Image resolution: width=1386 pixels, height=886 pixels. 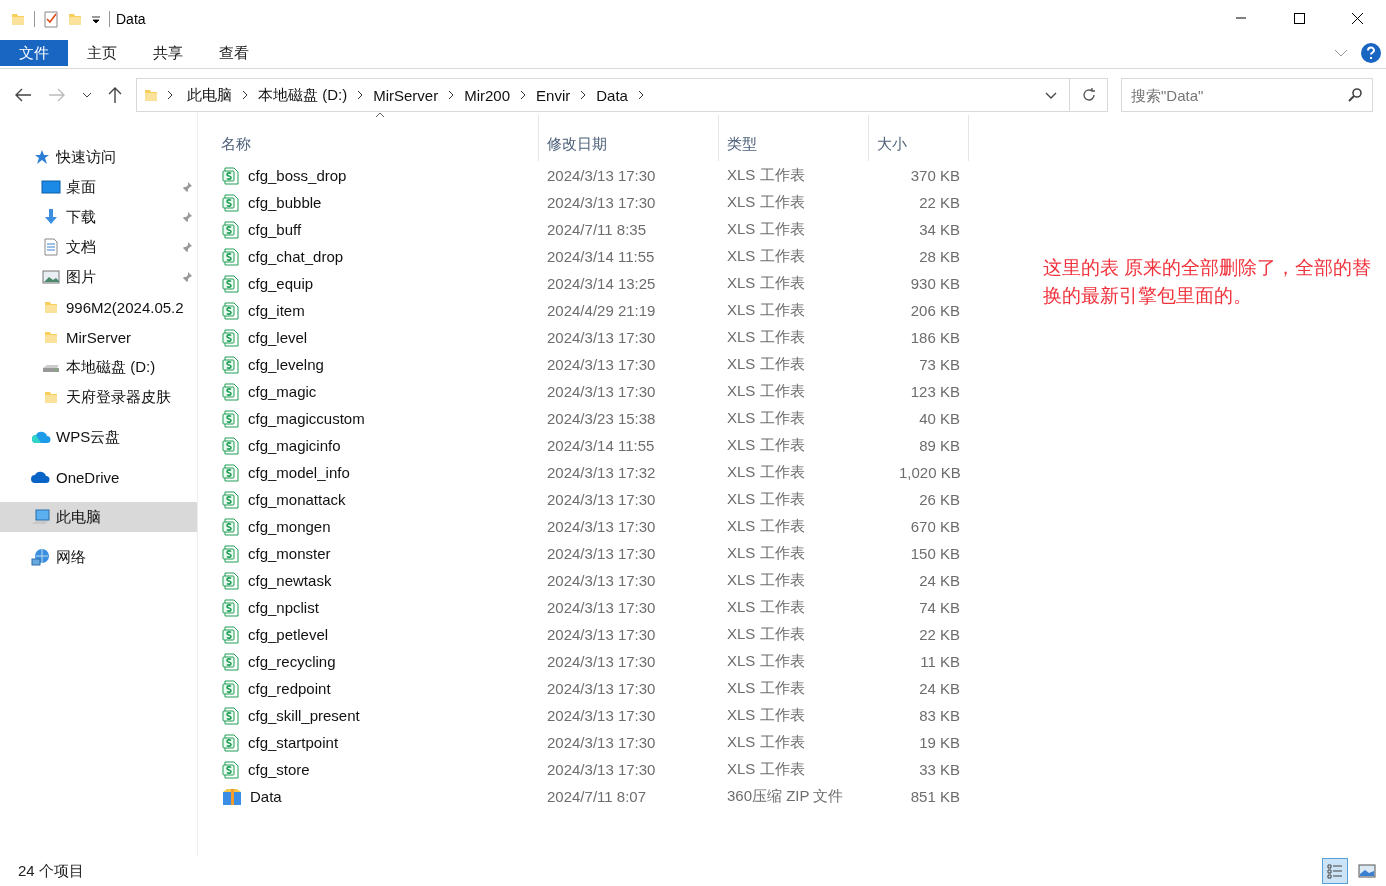 What do you see at coordinates (98, 367) in the screenshot?
I see `navigation-item: 本地磁盘 (D:)` at bounding box center [98, 367].